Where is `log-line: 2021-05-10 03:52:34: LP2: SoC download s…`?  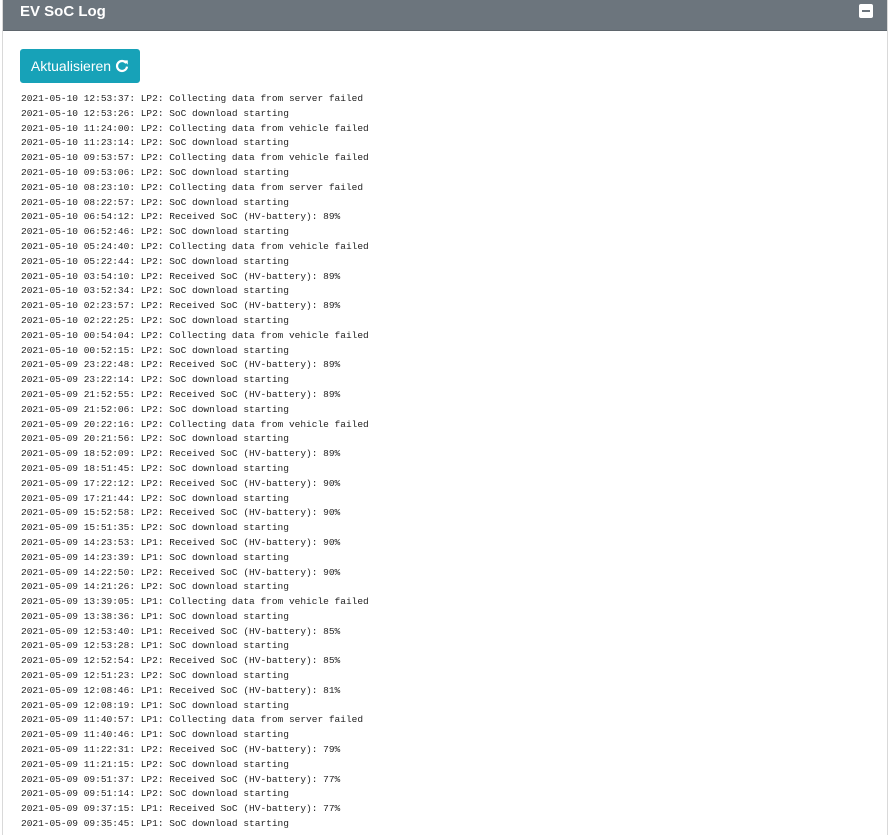
log-line: 2021-05-10 03:52:34: LP2: SoC download s… is located at coordinates (155, 291).